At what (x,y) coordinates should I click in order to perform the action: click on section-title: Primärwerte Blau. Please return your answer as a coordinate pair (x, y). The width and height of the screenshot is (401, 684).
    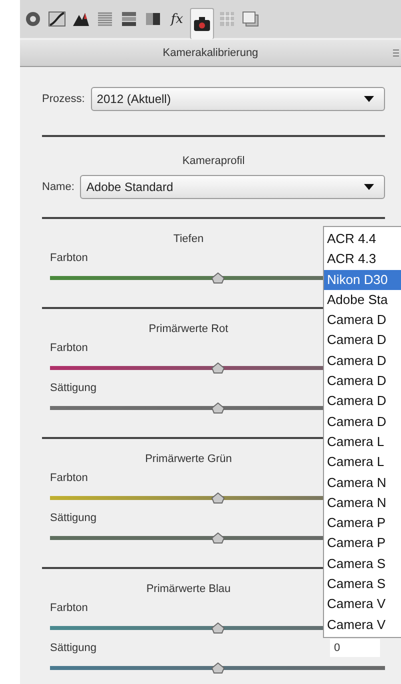
    Looking at the image, I should click on (188, 589).